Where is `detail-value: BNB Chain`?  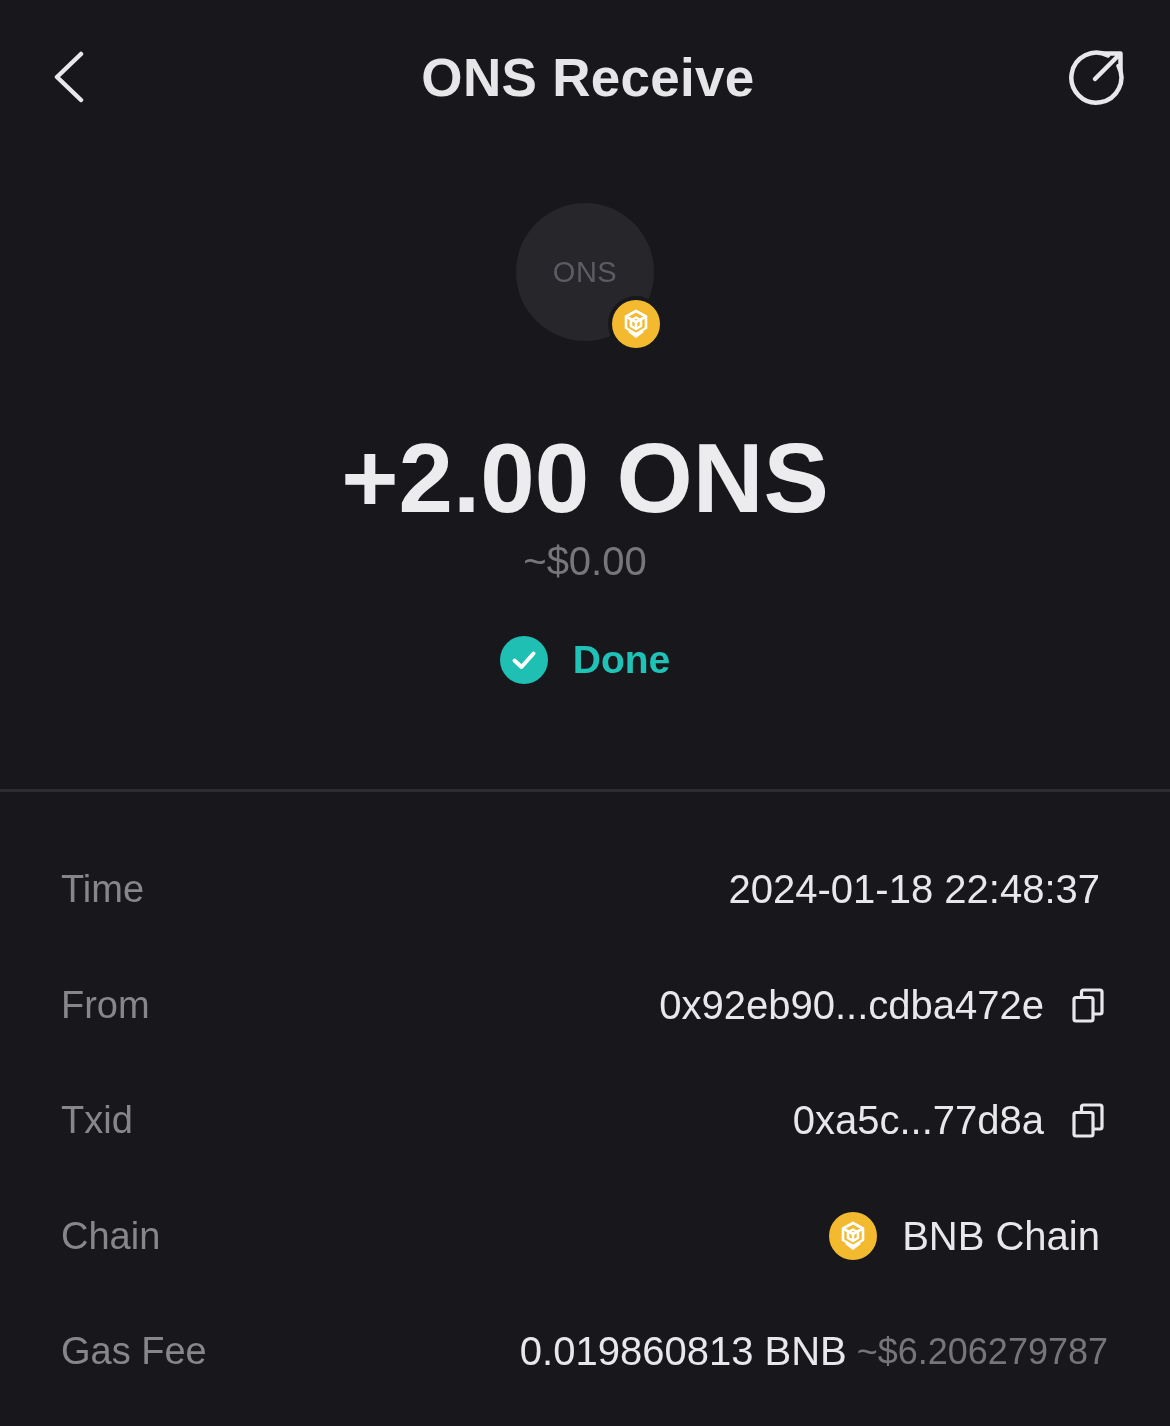 detail-value: BNB Chain is located at coordinates (1001, 1236).